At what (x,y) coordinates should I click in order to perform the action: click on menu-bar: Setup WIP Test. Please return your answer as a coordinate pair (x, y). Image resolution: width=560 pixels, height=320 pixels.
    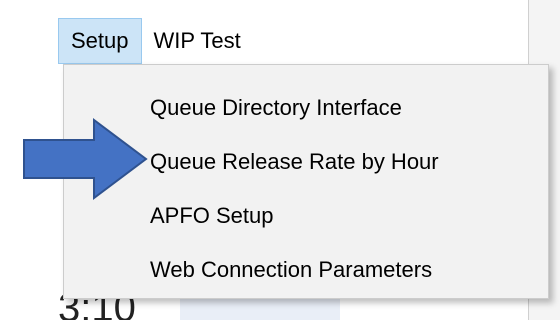
    Looking at the image, I should click on (293, 41).